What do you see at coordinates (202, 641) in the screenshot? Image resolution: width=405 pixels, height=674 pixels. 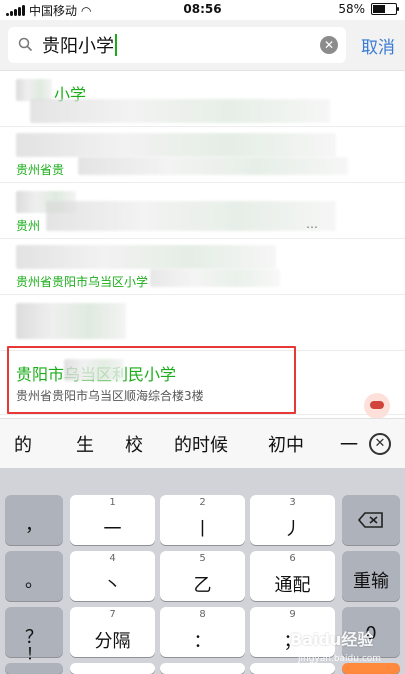 I see `key-label: ：` at bounding box center [202, 641].